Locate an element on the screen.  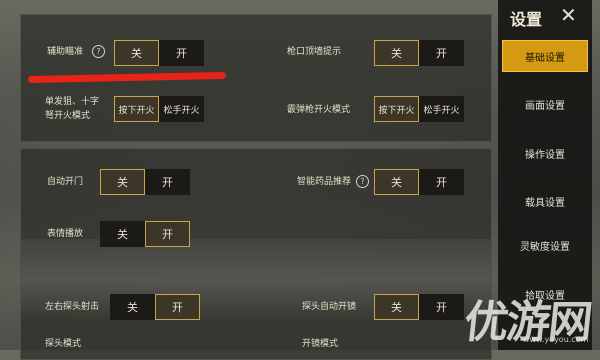
aim-assist-on-option: 开 is located at coordinates (181, 53).